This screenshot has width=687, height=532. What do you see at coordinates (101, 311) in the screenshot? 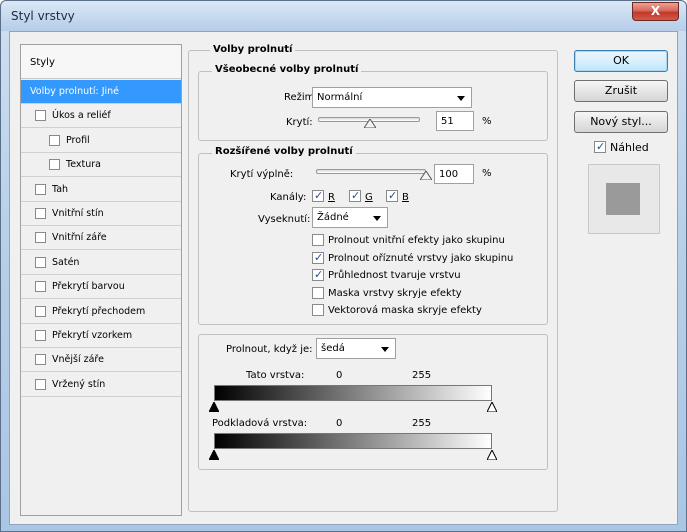
I see `style-item: Překrytí přechodem` at bounding box center [101, 311].